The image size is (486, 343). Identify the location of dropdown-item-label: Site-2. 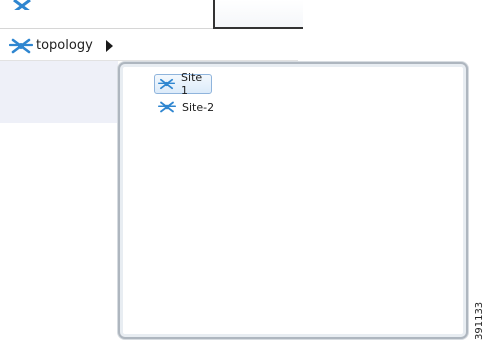
(198, 107).